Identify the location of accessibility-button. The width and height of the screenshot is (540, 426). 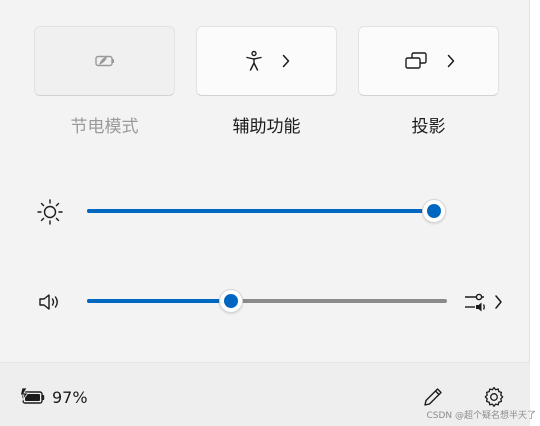
(266, 61).